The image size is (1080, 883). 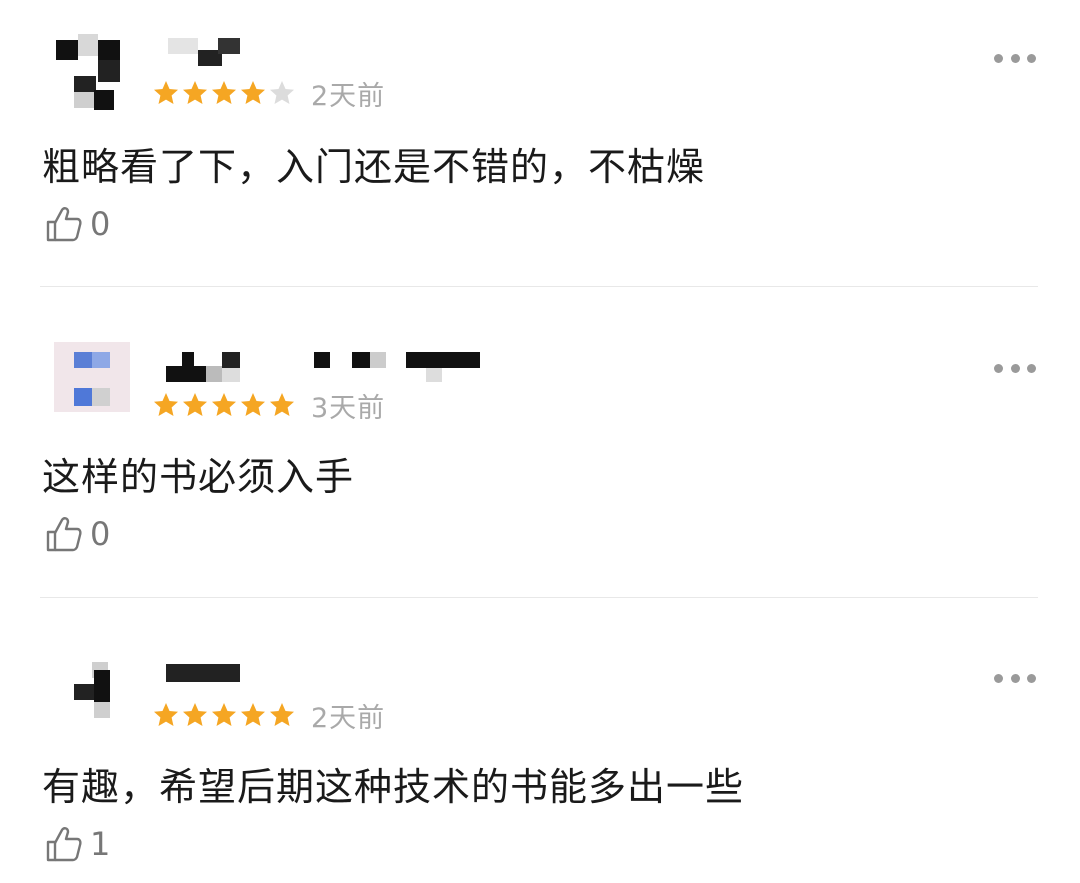 I want to click on review-text: 有趣，希望后期这种技术的书能多出一些, so click(x=393, y=787).